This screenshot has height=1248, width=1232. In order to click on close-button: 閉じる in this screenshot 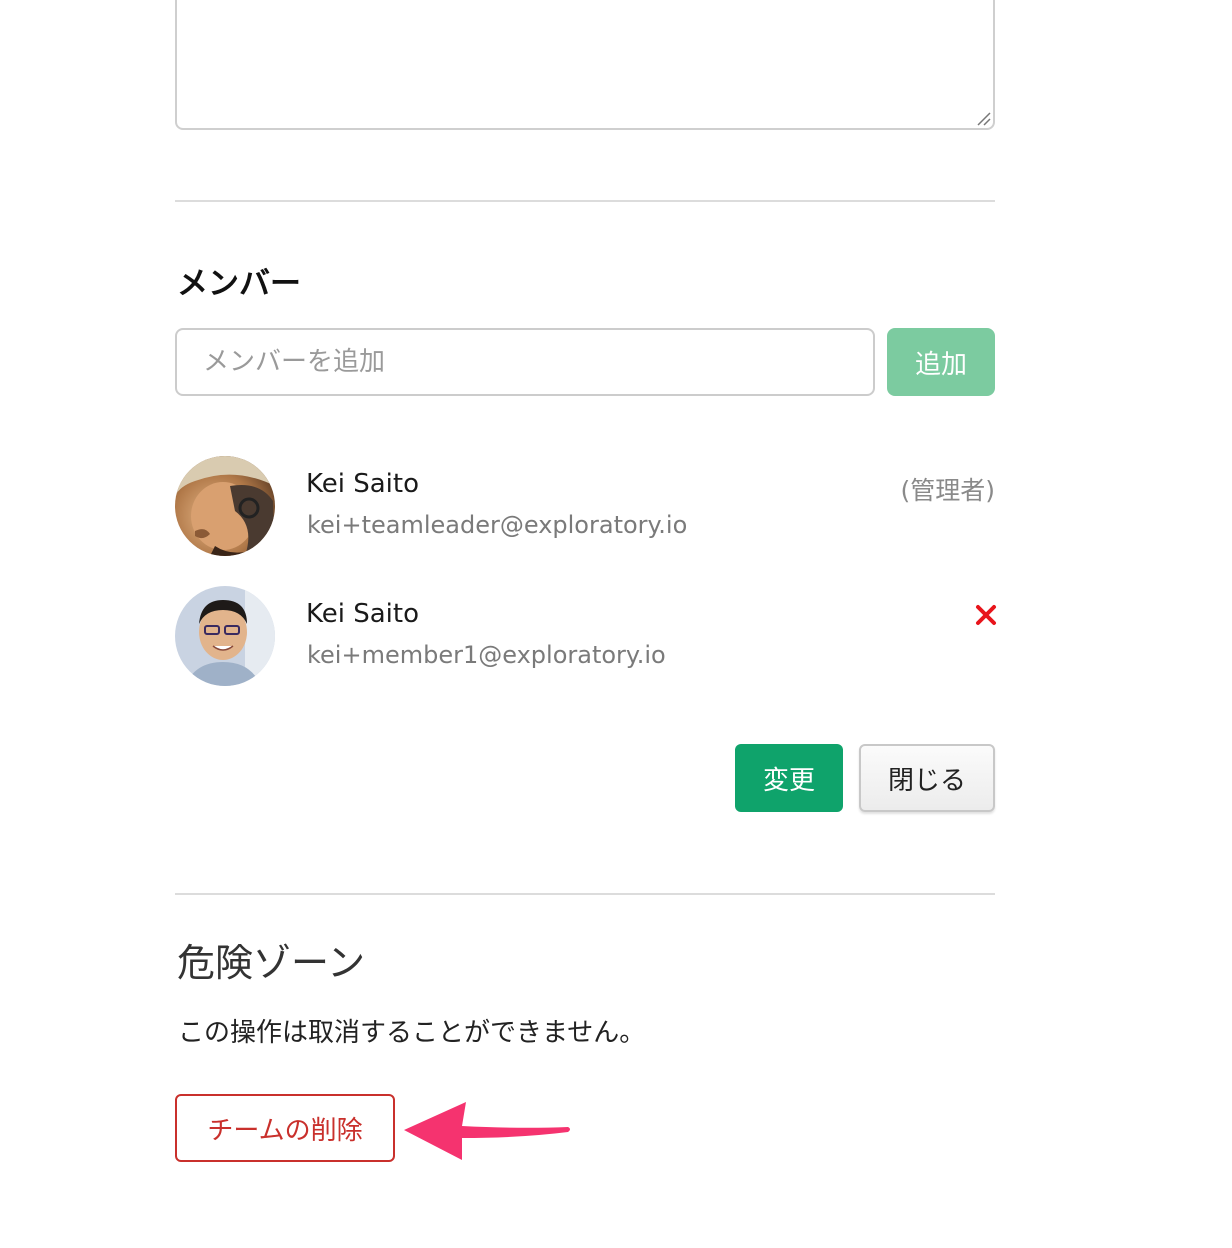, I will do `click(927, 778)`.